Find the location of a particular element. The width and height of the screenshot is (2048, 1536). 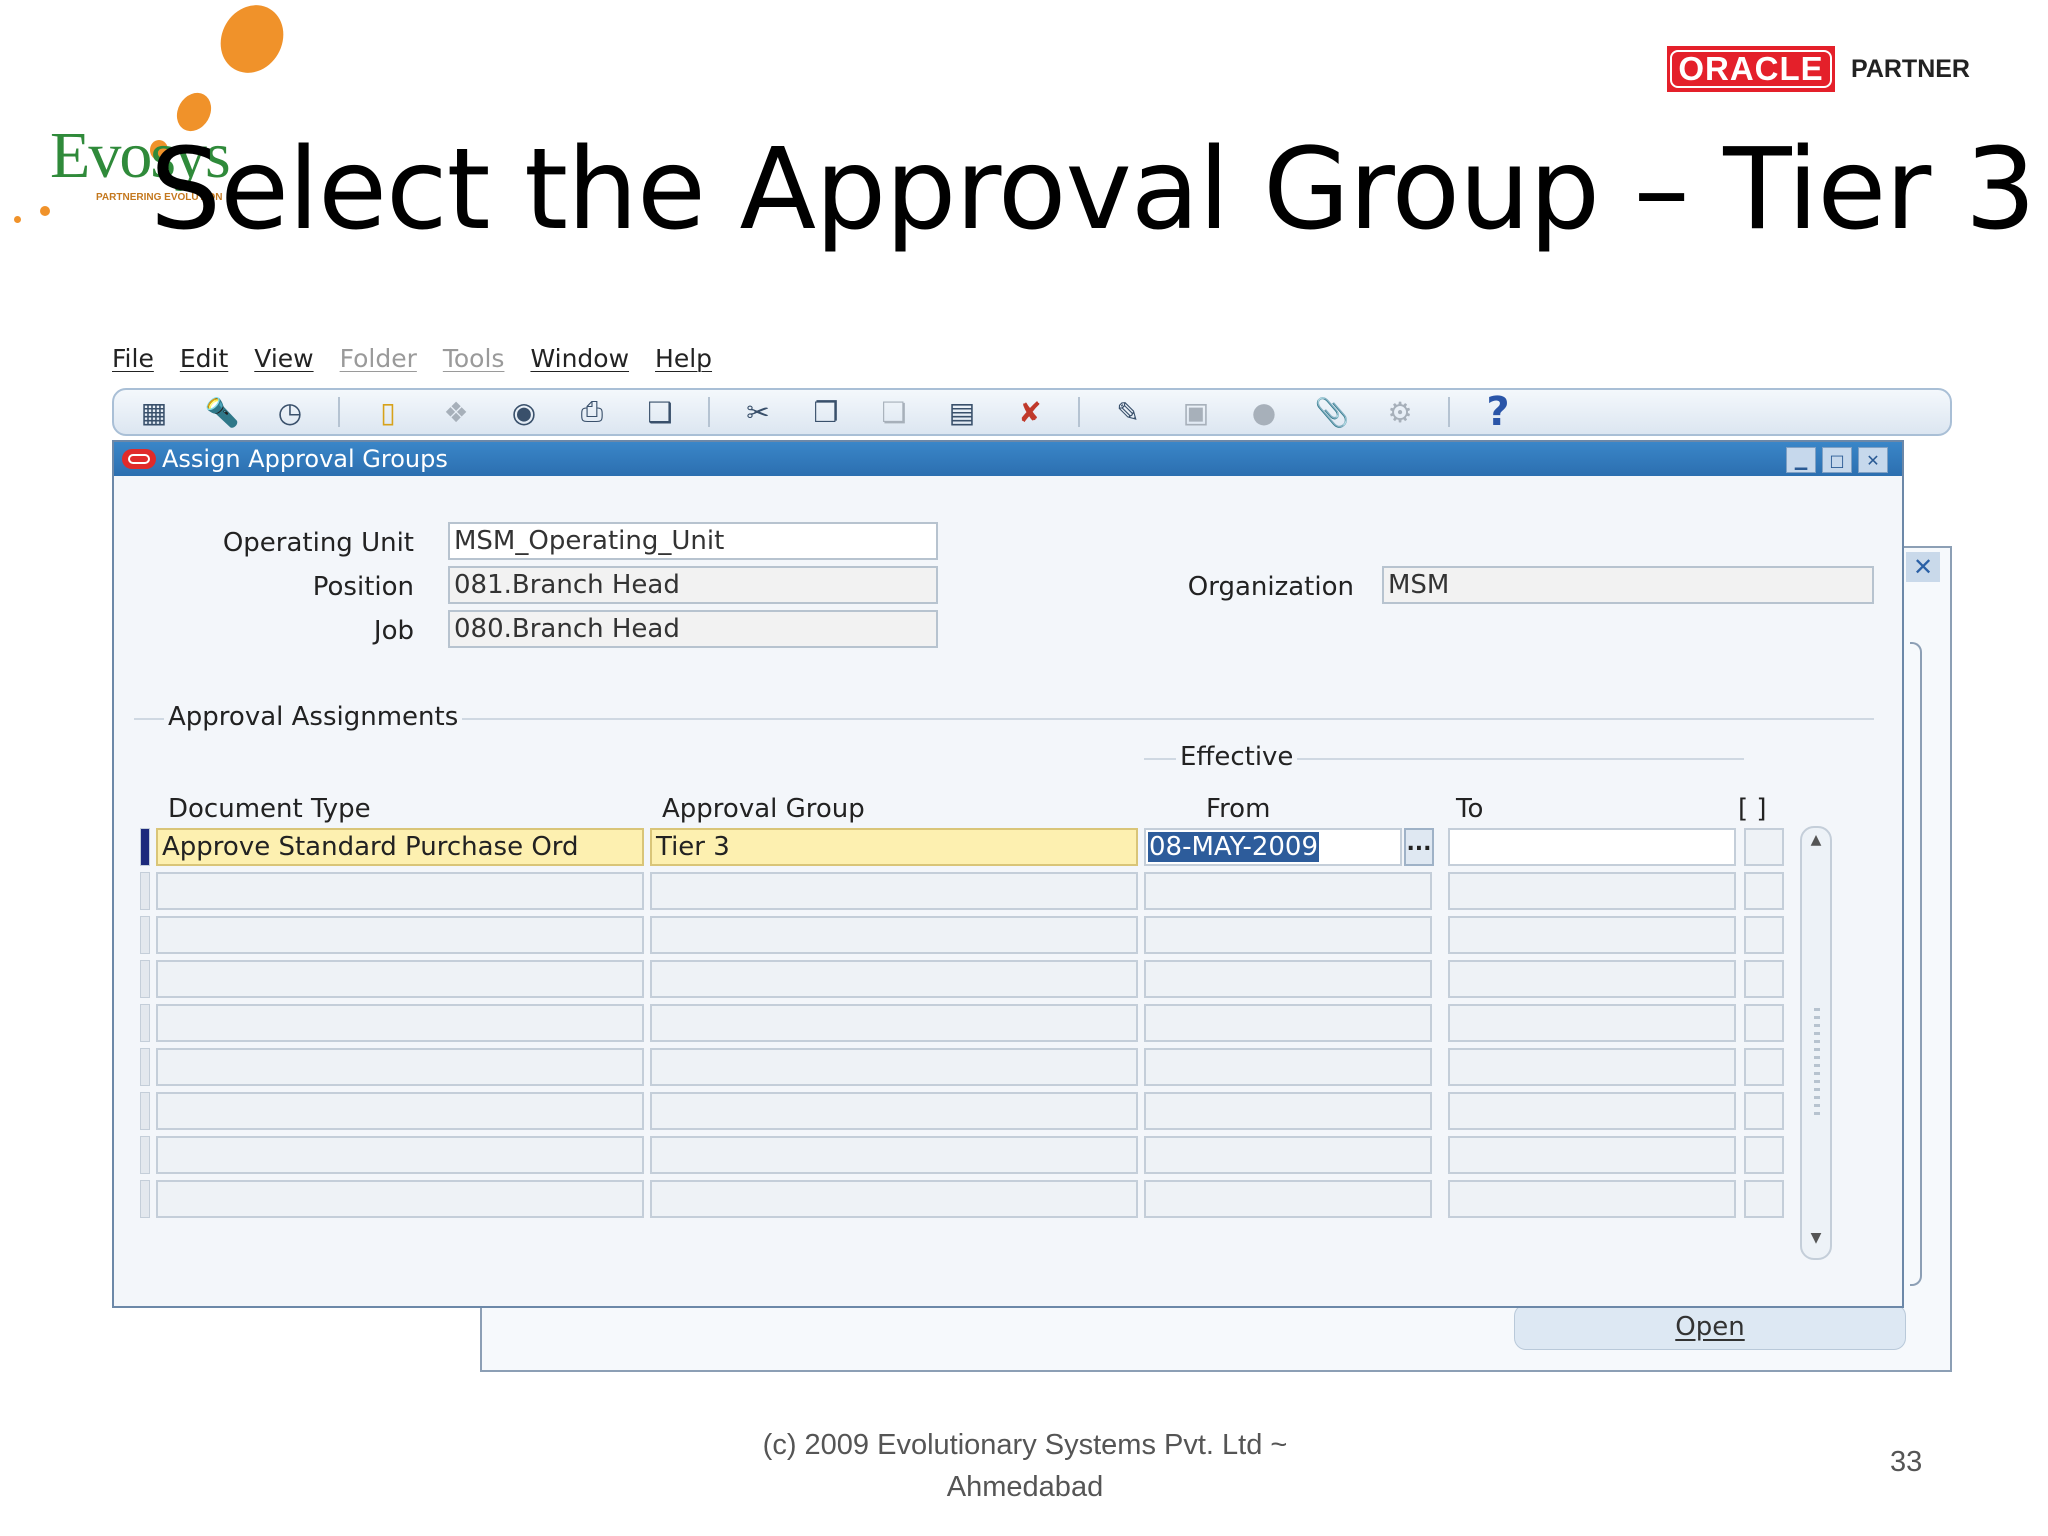

footer-line-1: (c) 2009 Evolutionary Systems Pvt. Ltd ~ is located at coordinates (1025, 1445).